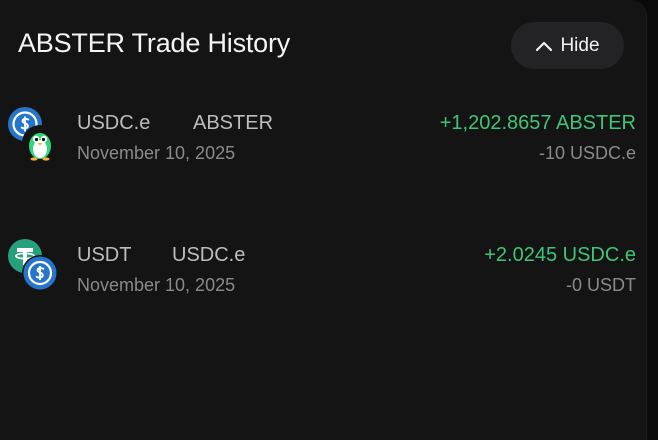 This screenshot has height=440, width=658. Describe the element at coordinates (560, 255) in the screenshot. I see `amount-received: +2.0245 USDC.e` at that location.